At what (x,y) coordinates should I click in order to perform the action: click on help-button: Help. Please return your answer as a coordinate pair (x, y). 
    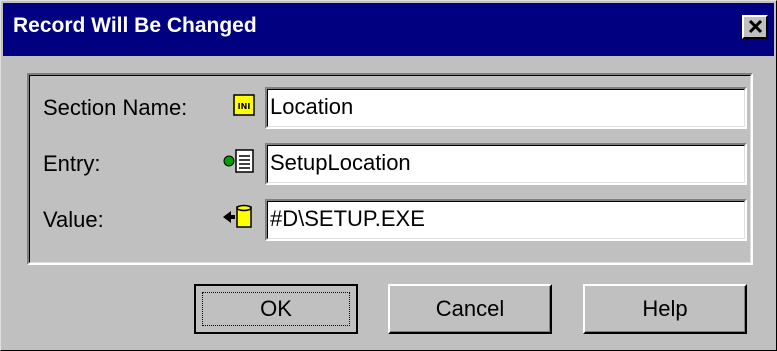
    Looking at the image, I should click on (665, 309).